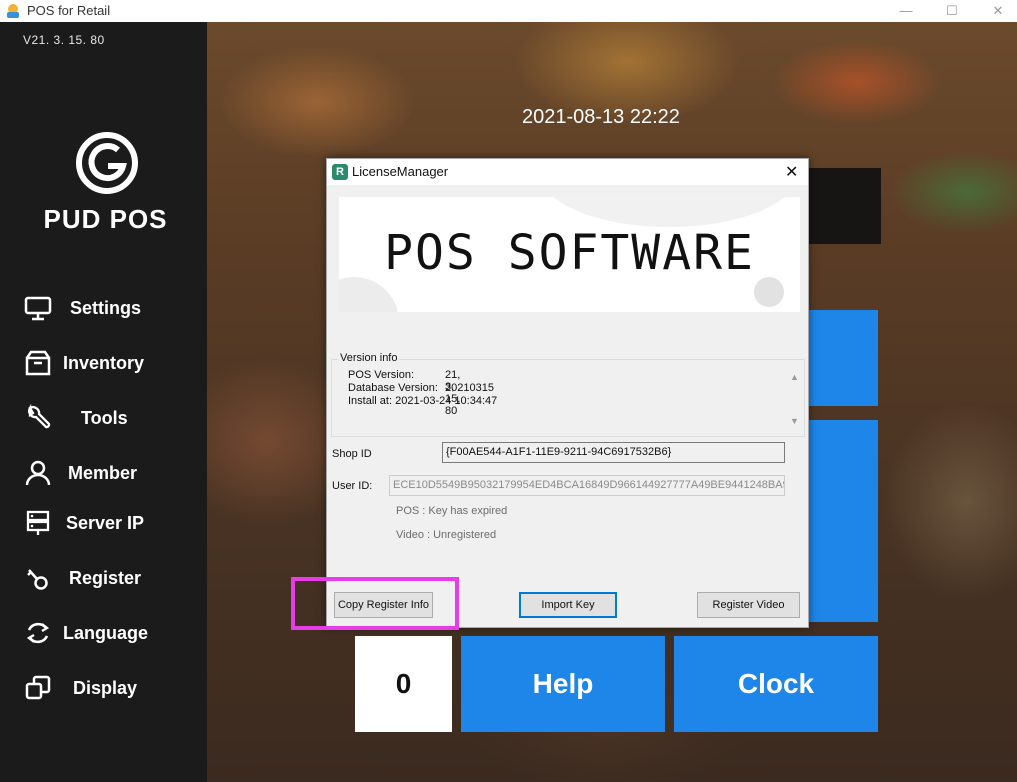  What do you see at coordinates (105, 219) in the screenshot?
I see `brand-name: PUD POS` at bounding box center [105, 219].